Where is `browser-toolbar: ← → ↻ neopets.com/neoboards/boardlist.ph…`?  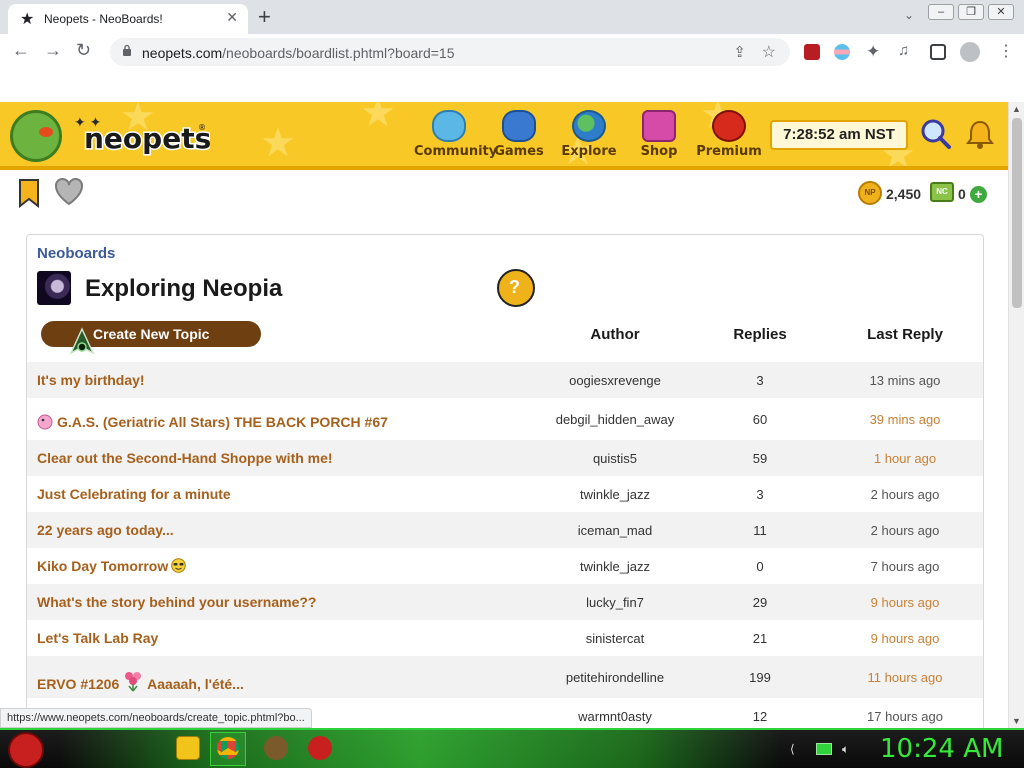
browser-toolbar: ← → ↻ neopets.com/neoboards/boardlist.ph… is located at coordinates (512, 52).